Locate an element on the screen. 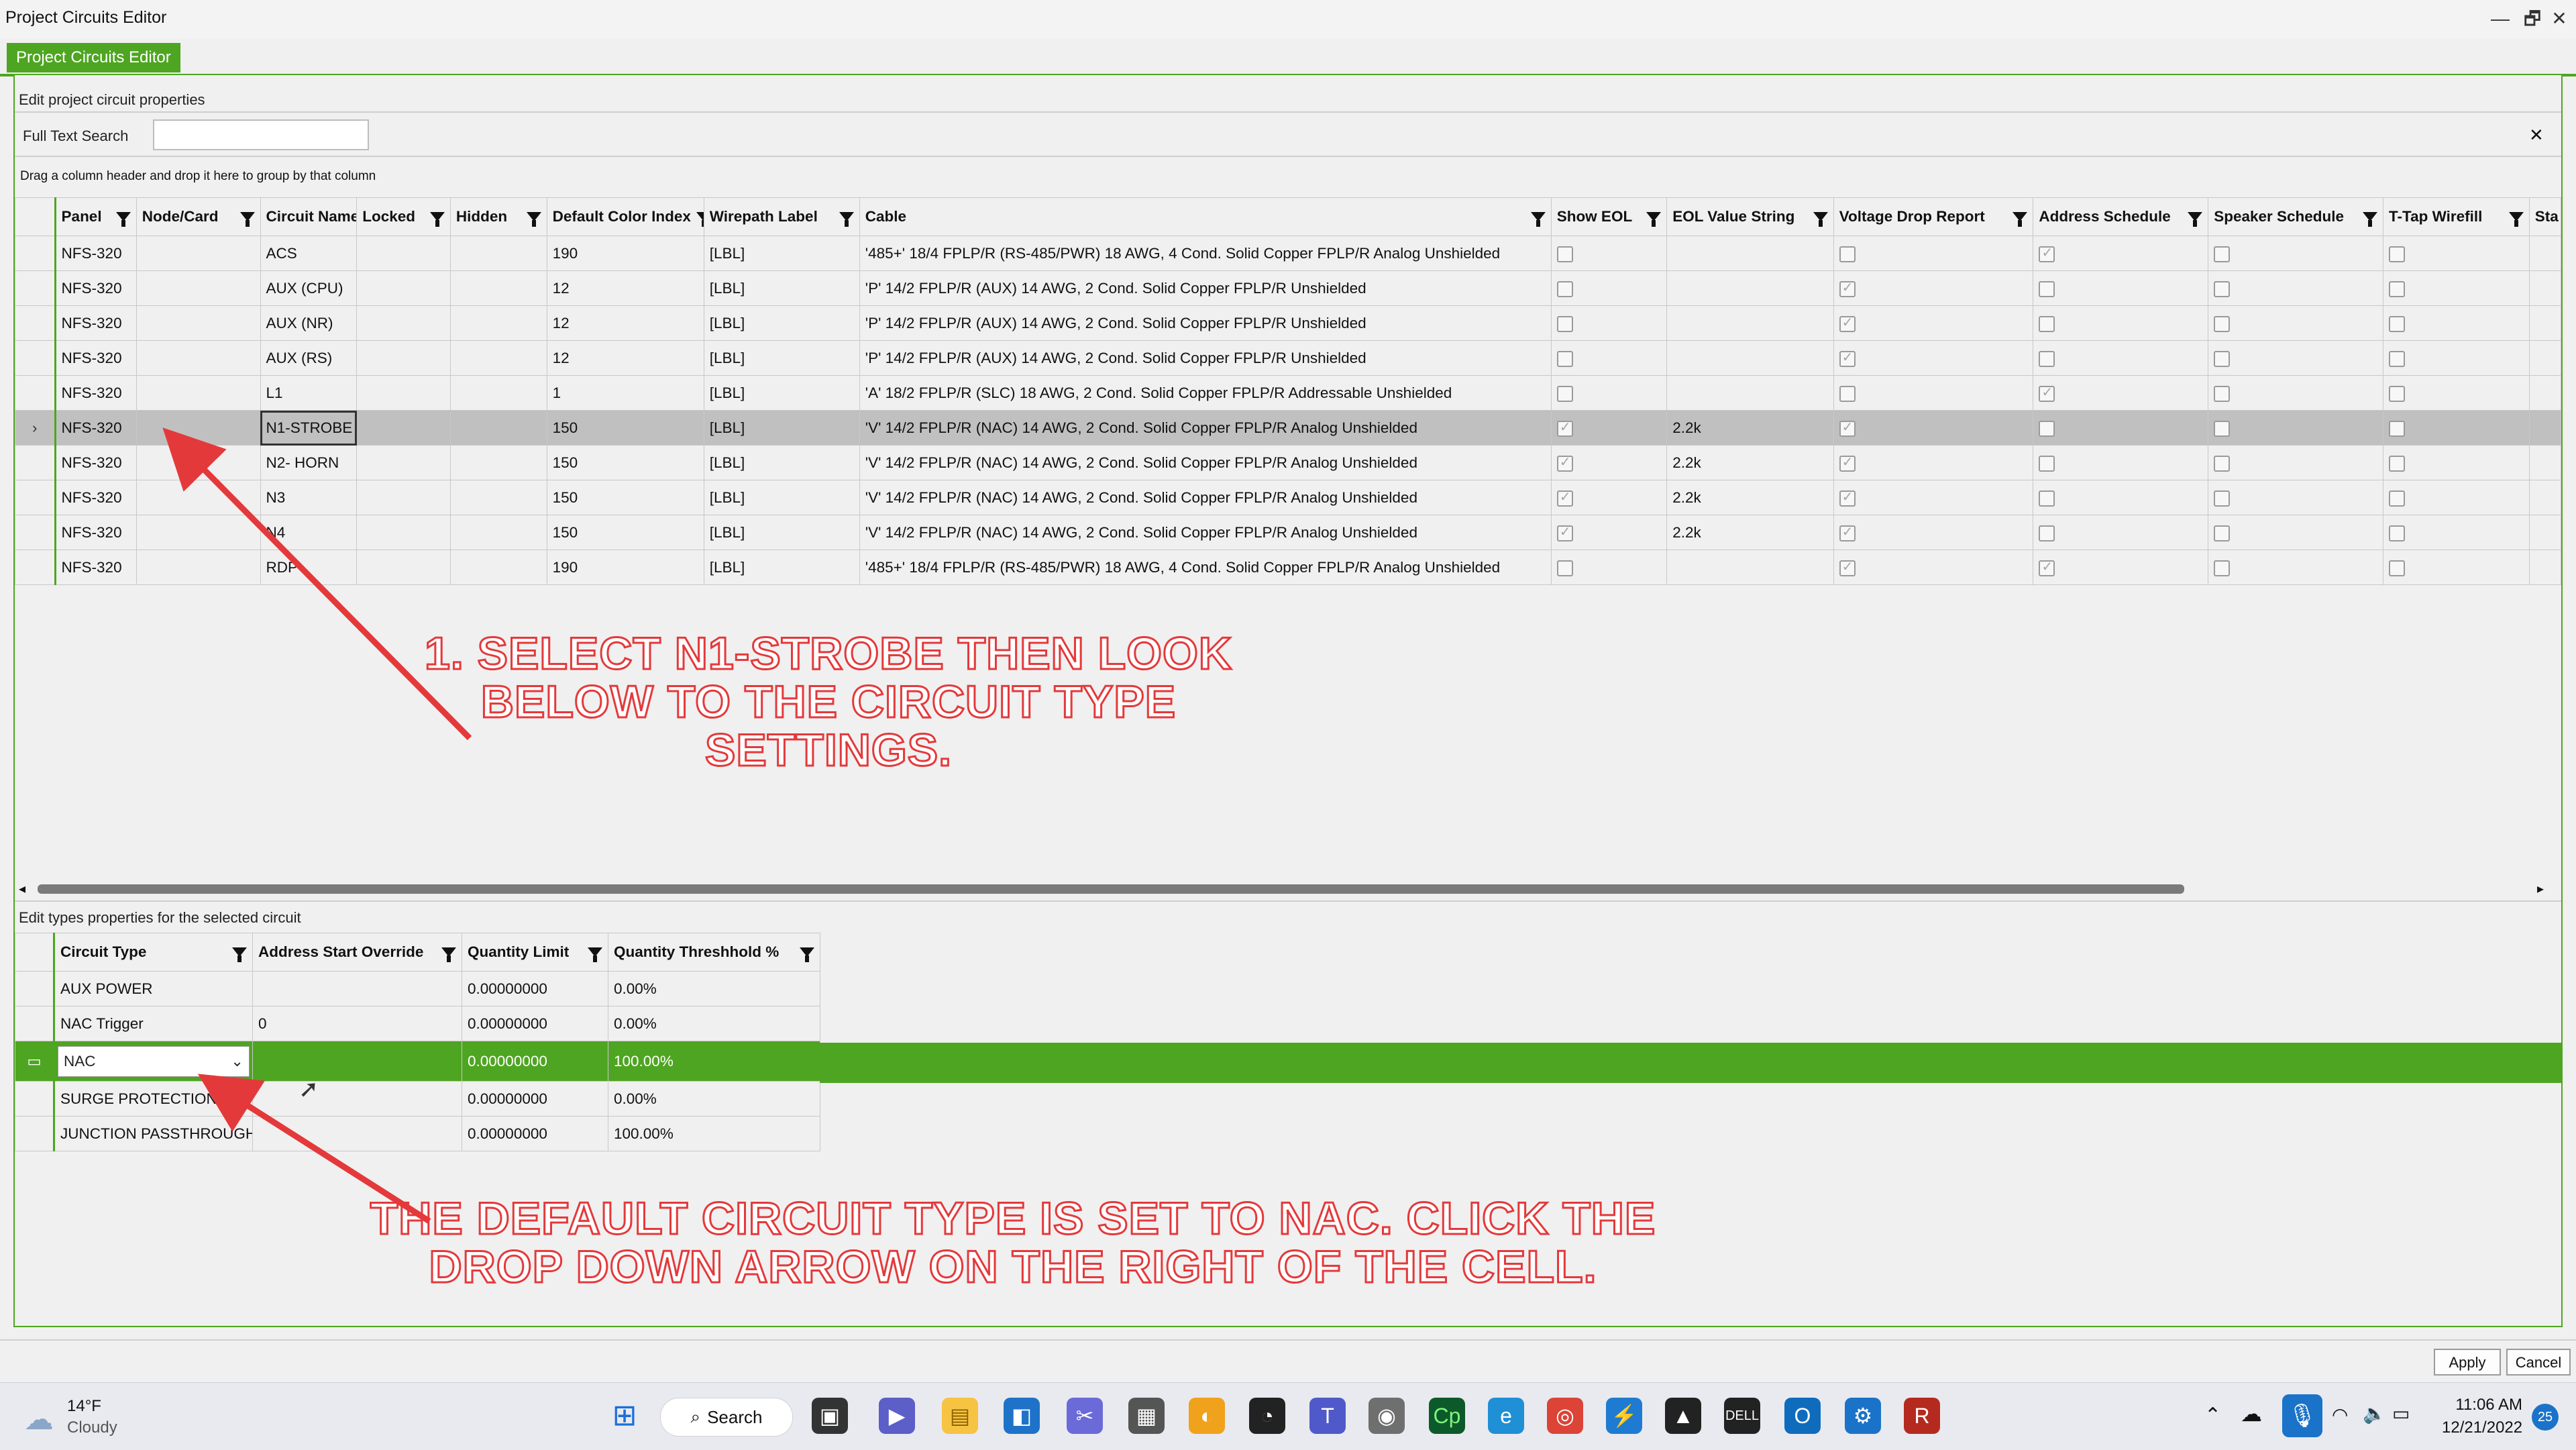 Image resolution: width=2576 pixels, height=1450 pixels. col-header-address-schedule: Address Schedule is located at coordinates (2121, 216).